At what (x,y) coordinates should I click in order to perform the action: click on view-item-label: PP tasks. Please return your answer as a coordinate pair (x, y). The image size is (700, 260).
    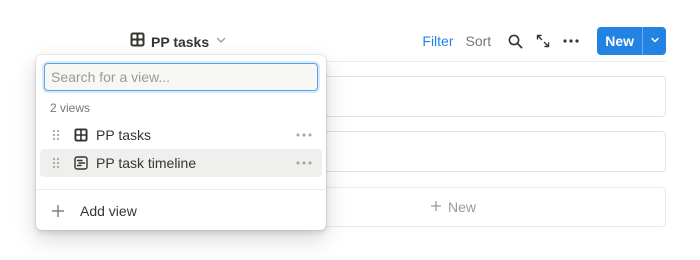
    Looking at the image, I should click on (123, 135).